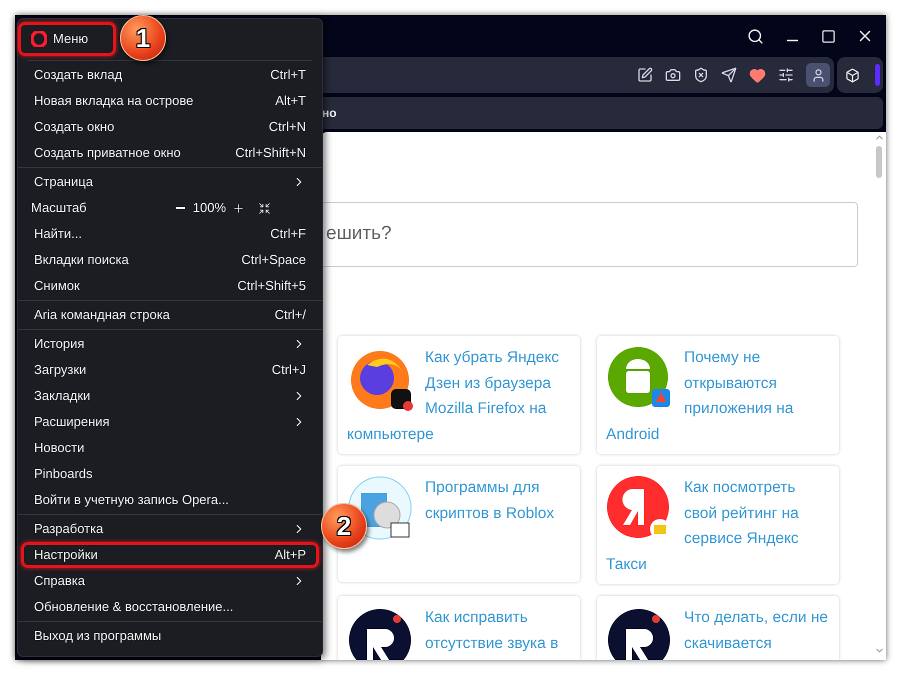  I want to click on shortcut-text: Ctrl+J, so click(289, 370).